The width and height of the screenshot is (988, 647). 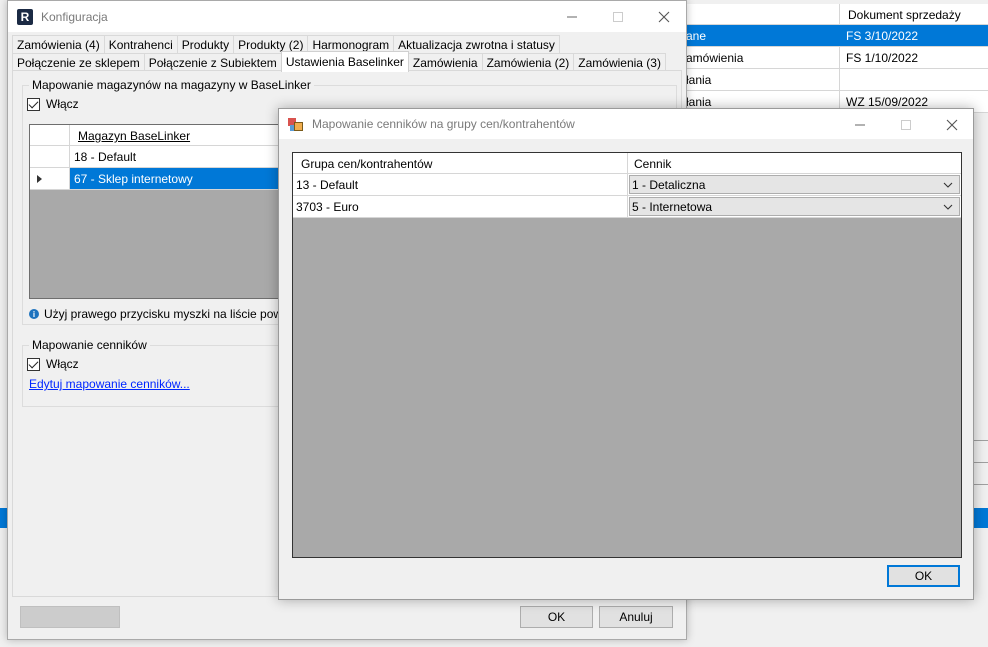 I want to click on background-header-document: Dokument sprzedaży, so click(x=914, y=14).